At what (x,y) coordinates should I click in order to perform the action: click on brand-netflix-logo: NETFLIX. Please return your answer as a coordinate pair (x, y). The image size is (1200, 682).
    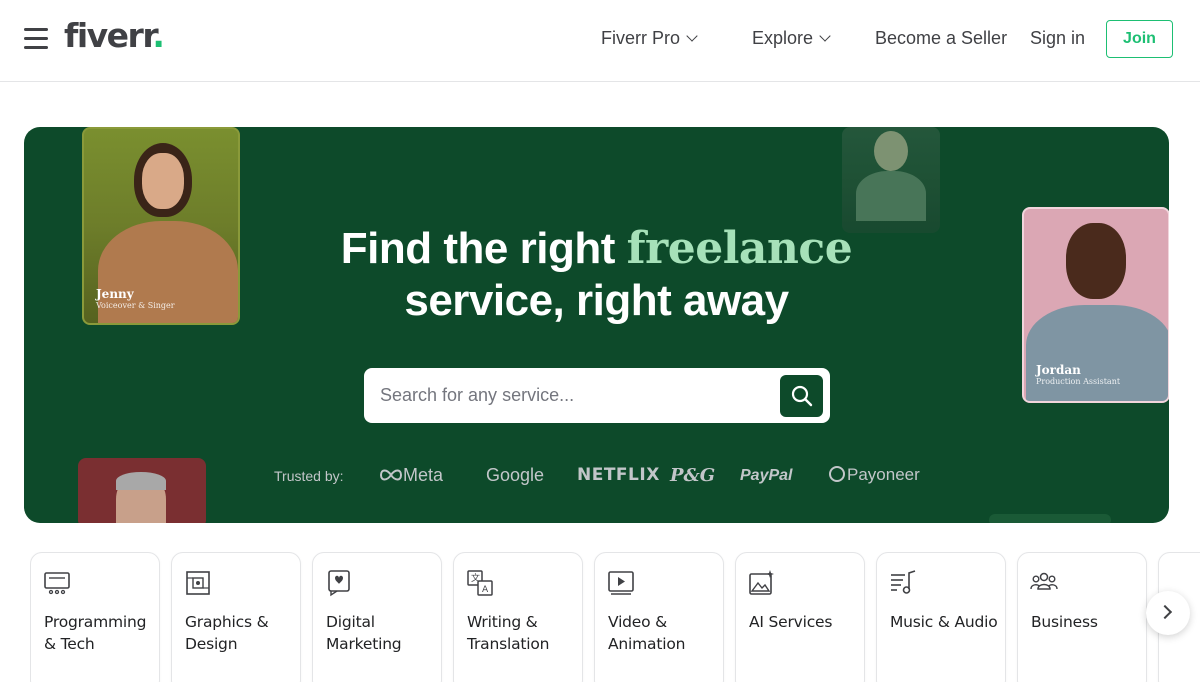
    Looking at the image, I should click on (618, 475).